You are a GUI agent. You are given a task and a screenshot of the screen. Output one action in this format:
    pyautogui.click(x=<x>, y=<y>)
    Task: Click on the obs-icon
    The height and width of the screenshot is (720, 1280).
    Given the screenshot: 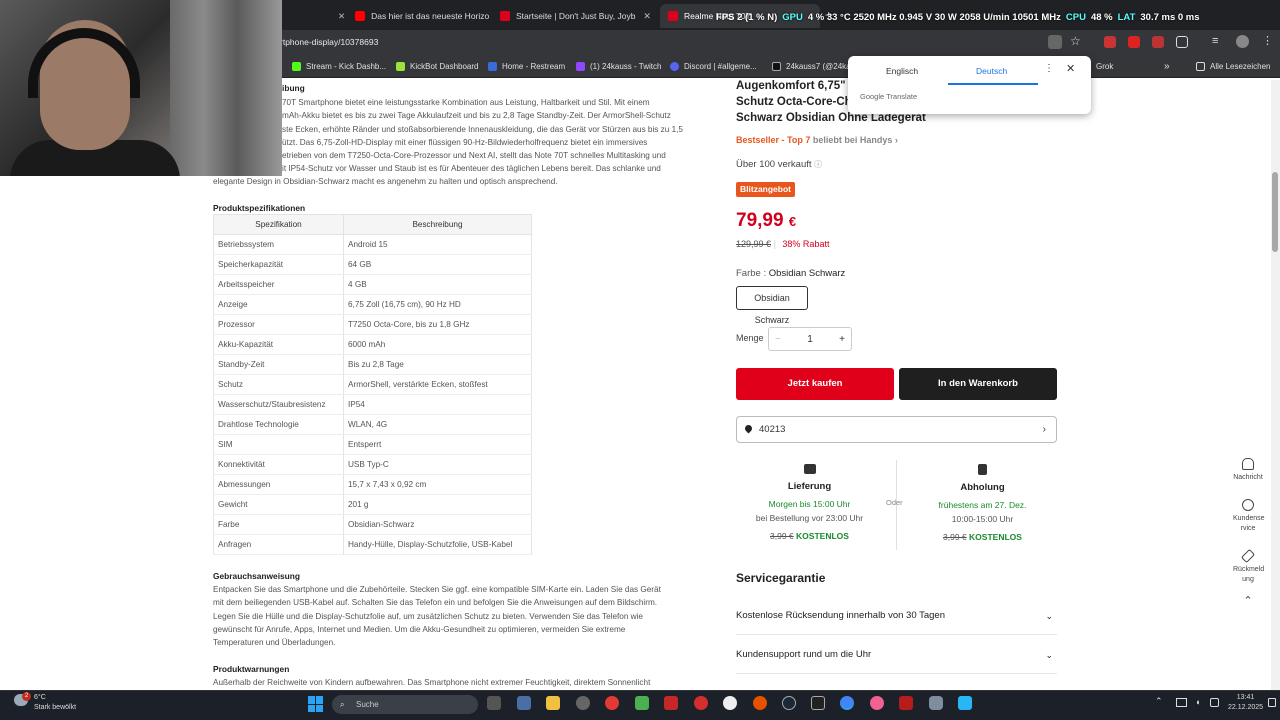 What is the action you would take?
    pyautogui.click(x=730, y=703)
    